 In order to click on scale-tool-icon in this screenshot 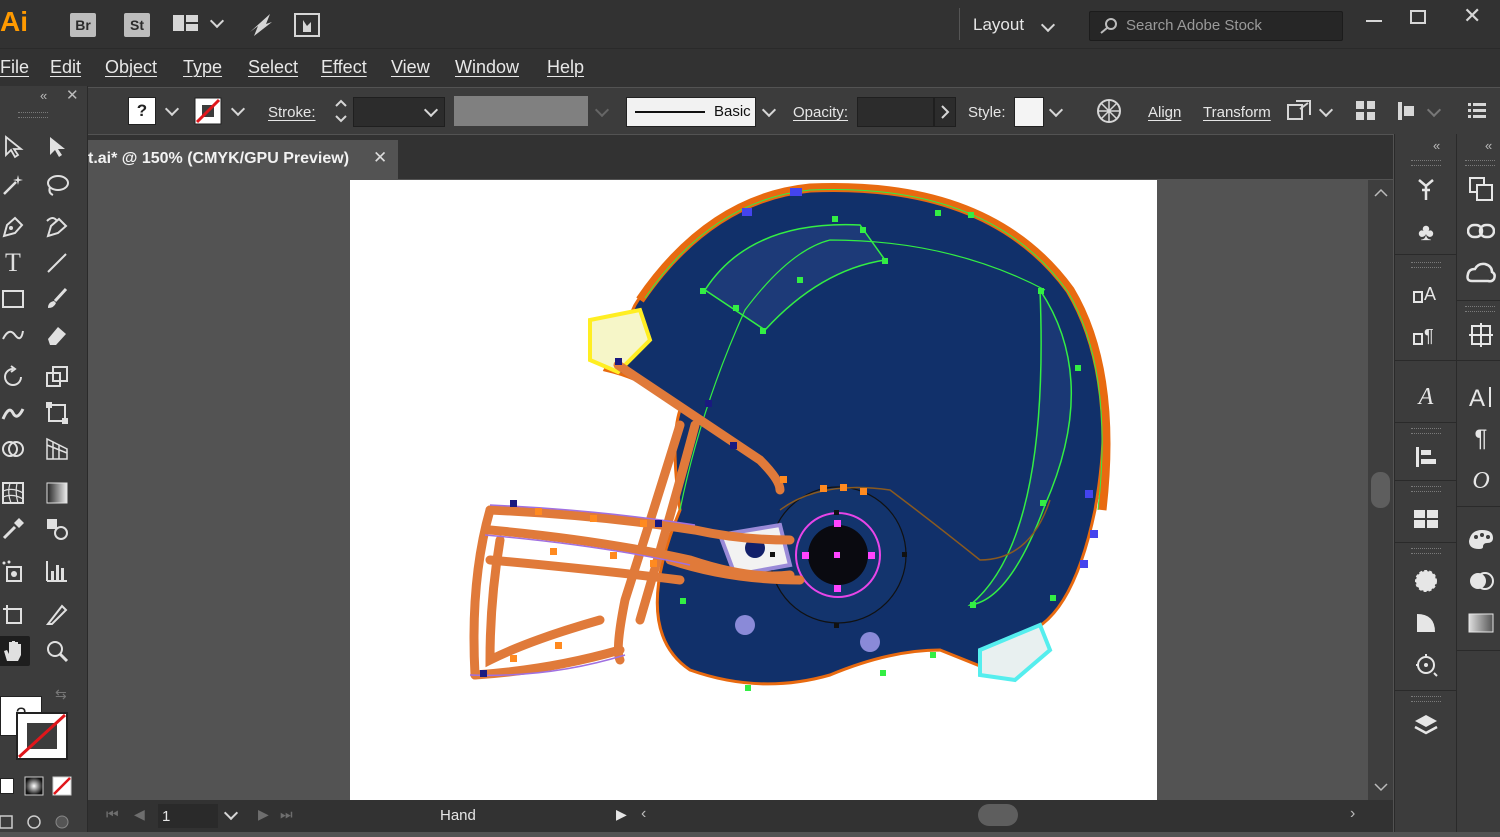, I will do `click(57, 377)`.